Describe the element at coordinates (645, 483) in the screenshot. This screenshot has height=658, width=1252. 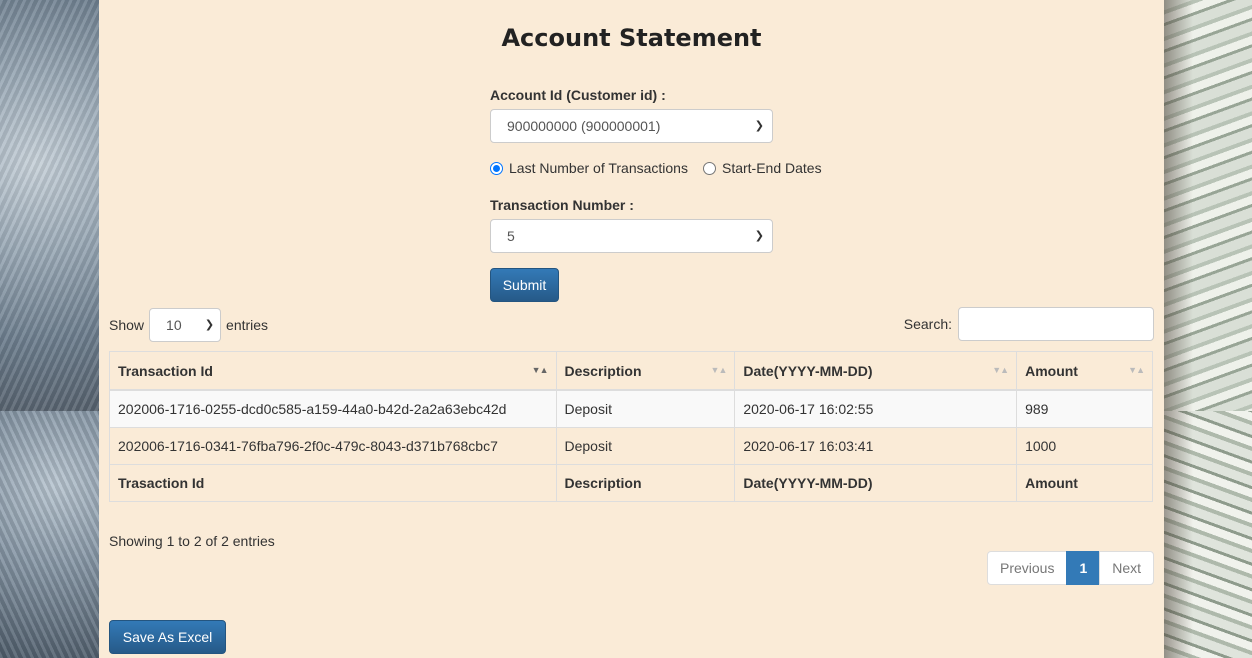
I see `footer-description: Description` at that location.